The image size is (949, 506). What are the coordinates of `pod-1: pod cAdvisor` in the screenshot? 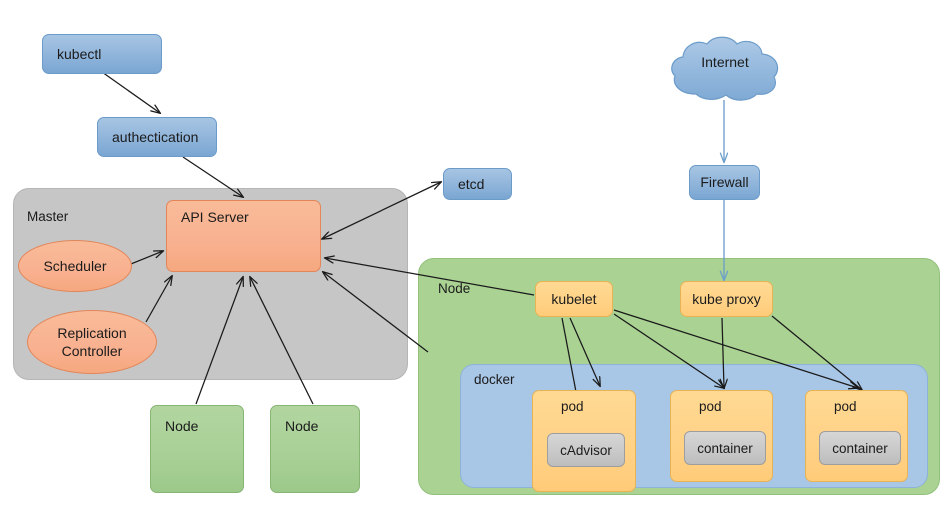 It's located at (584, 441).